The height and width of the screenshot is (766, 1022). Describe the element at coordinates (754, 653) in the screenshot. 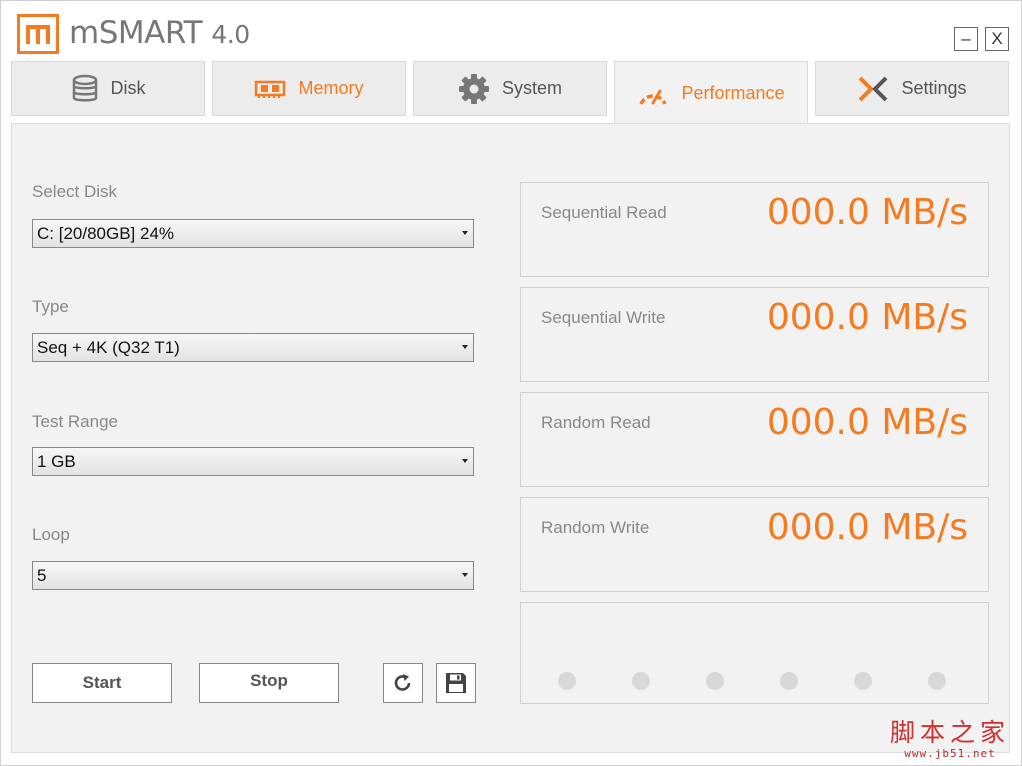

I see `progress-indicator` at that location.